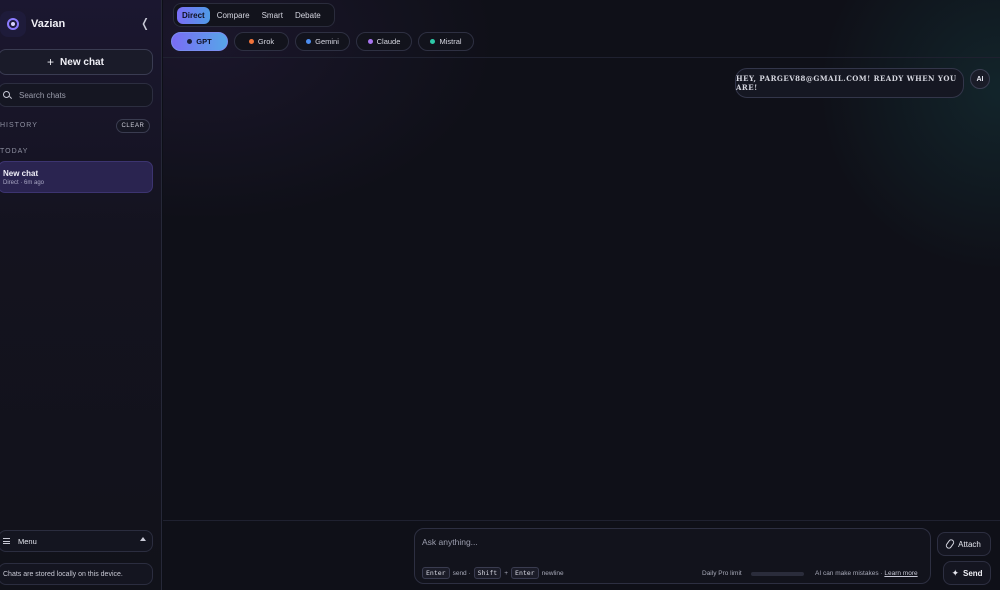 Image resolution: width=1000 pixels, height=590 pixels. Describe the element at coordinates (193, 15) in the screenshot. I see `tab-direct: Direct` at that location.